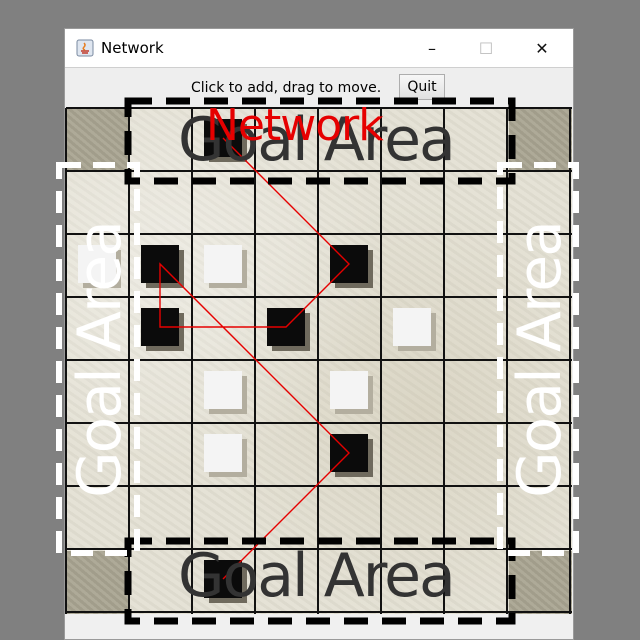 This screenshot has height=640, width=640. I want to click on corner-square-bottom-left, so click(97, 582).